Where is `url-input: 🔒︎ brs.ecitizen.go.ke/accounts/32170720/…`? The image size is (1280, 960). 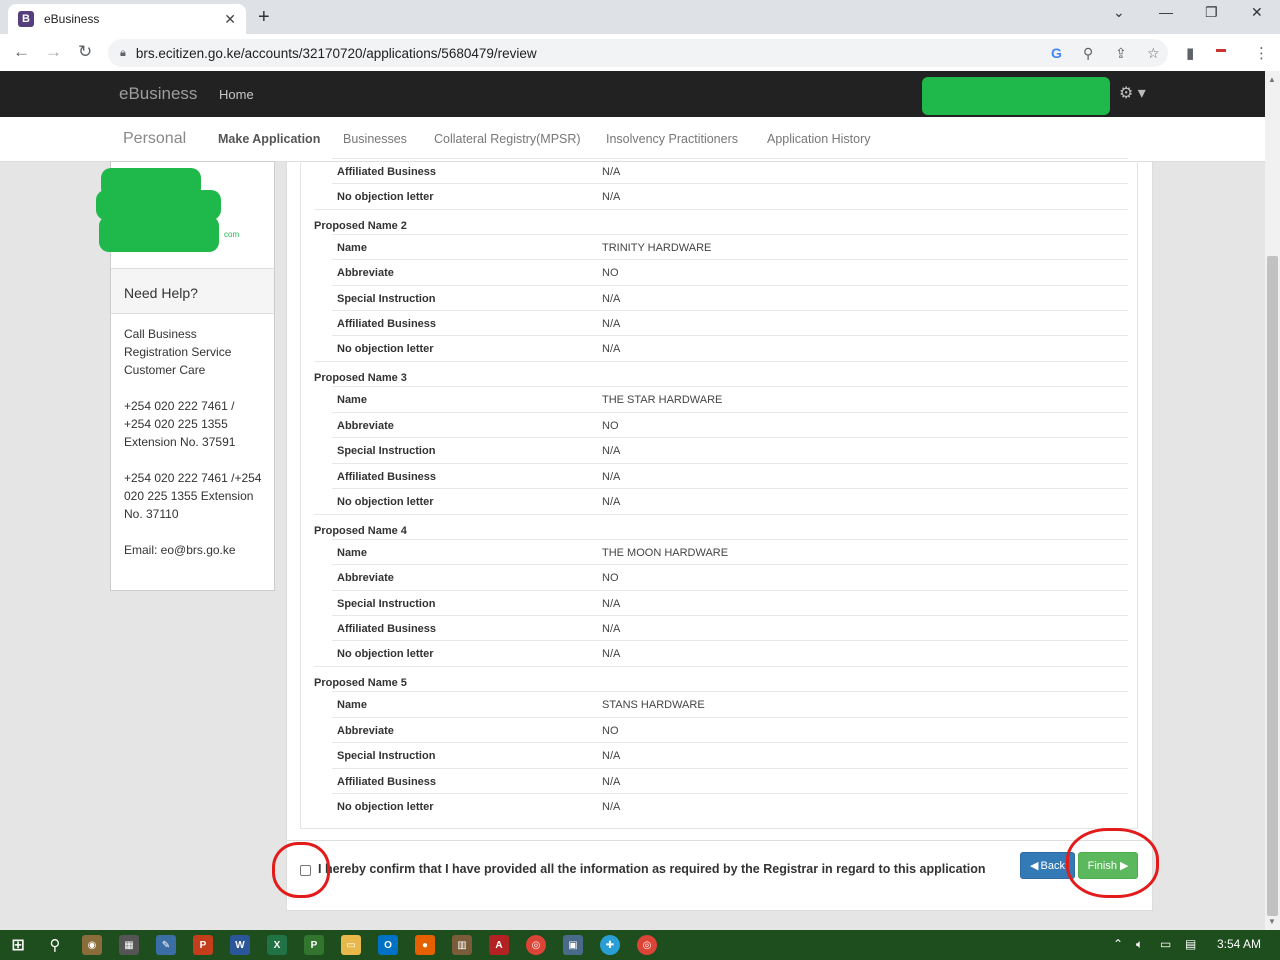 url-input: 🔒︎ brs.ecitizen.go.ke/accounts/32170720/… is located at coordinates (638, 53).